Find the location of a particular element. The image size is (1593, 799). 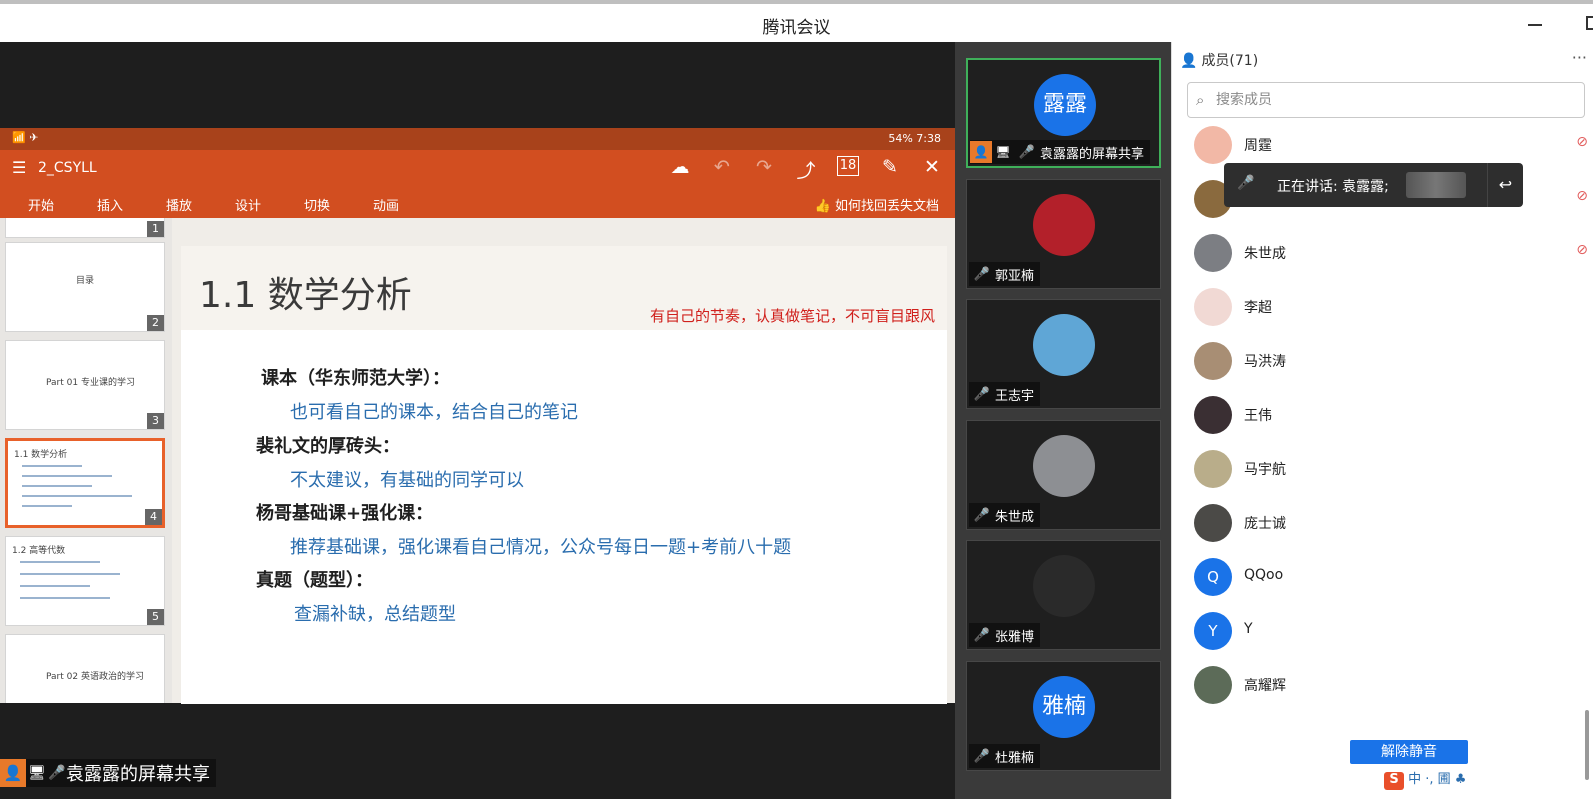

avatar: Q is located at coordinates (1213, 577).